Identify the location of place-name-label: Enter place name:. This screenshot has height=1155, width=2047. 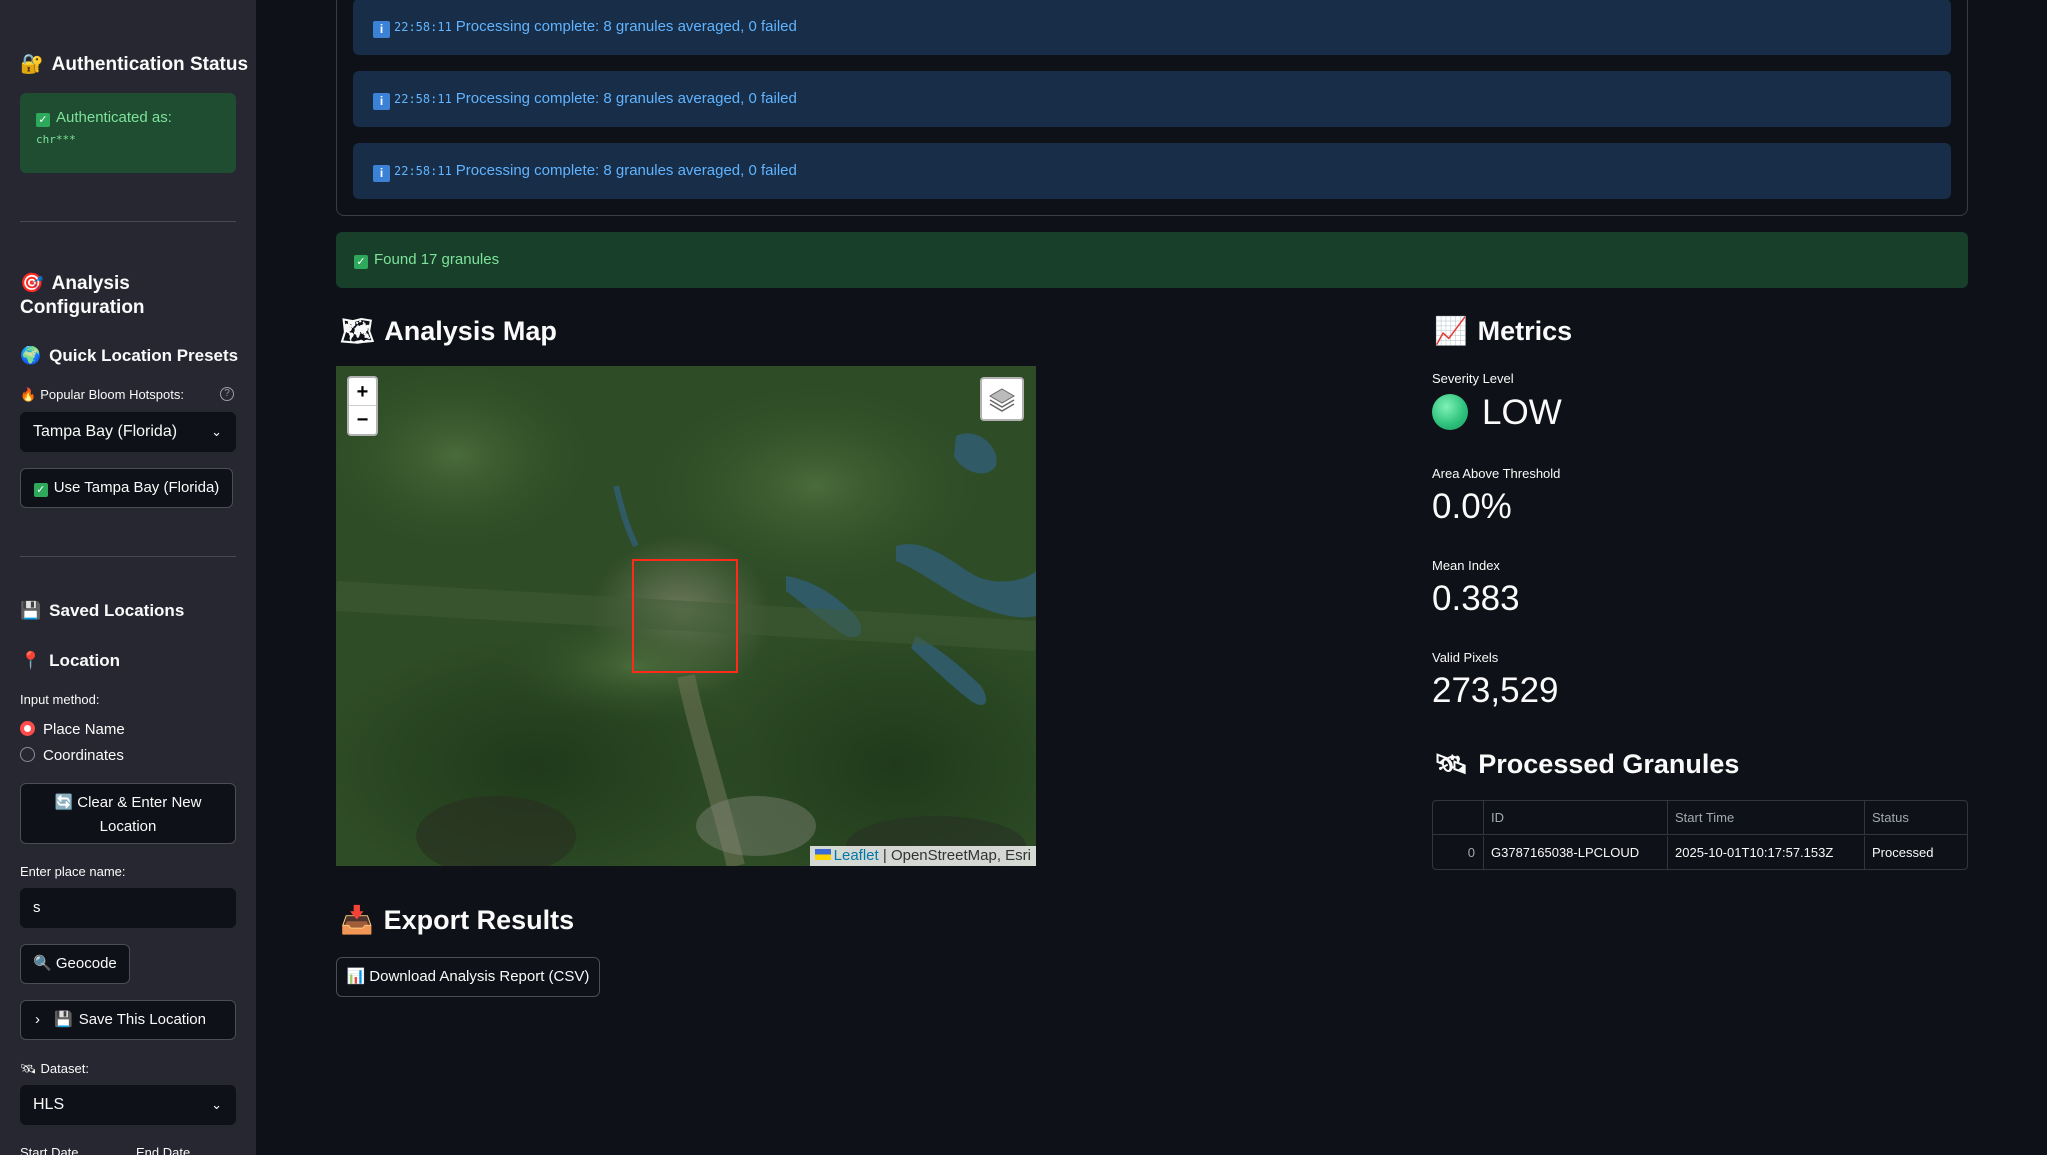
(73, 871).